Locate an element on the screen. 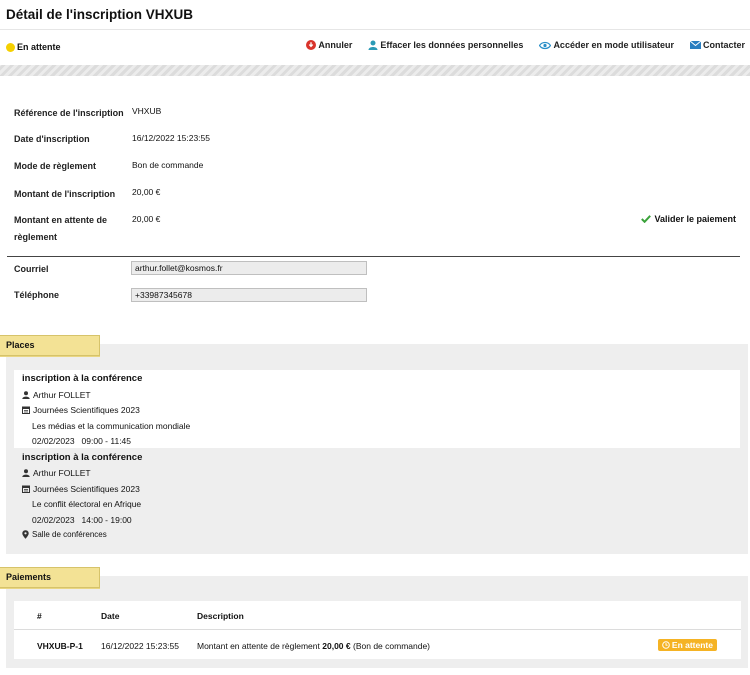 Image resolution: width=750 pixels, height=675 pixels. phone-label: Téléphone is located at coordinates (37, 295).